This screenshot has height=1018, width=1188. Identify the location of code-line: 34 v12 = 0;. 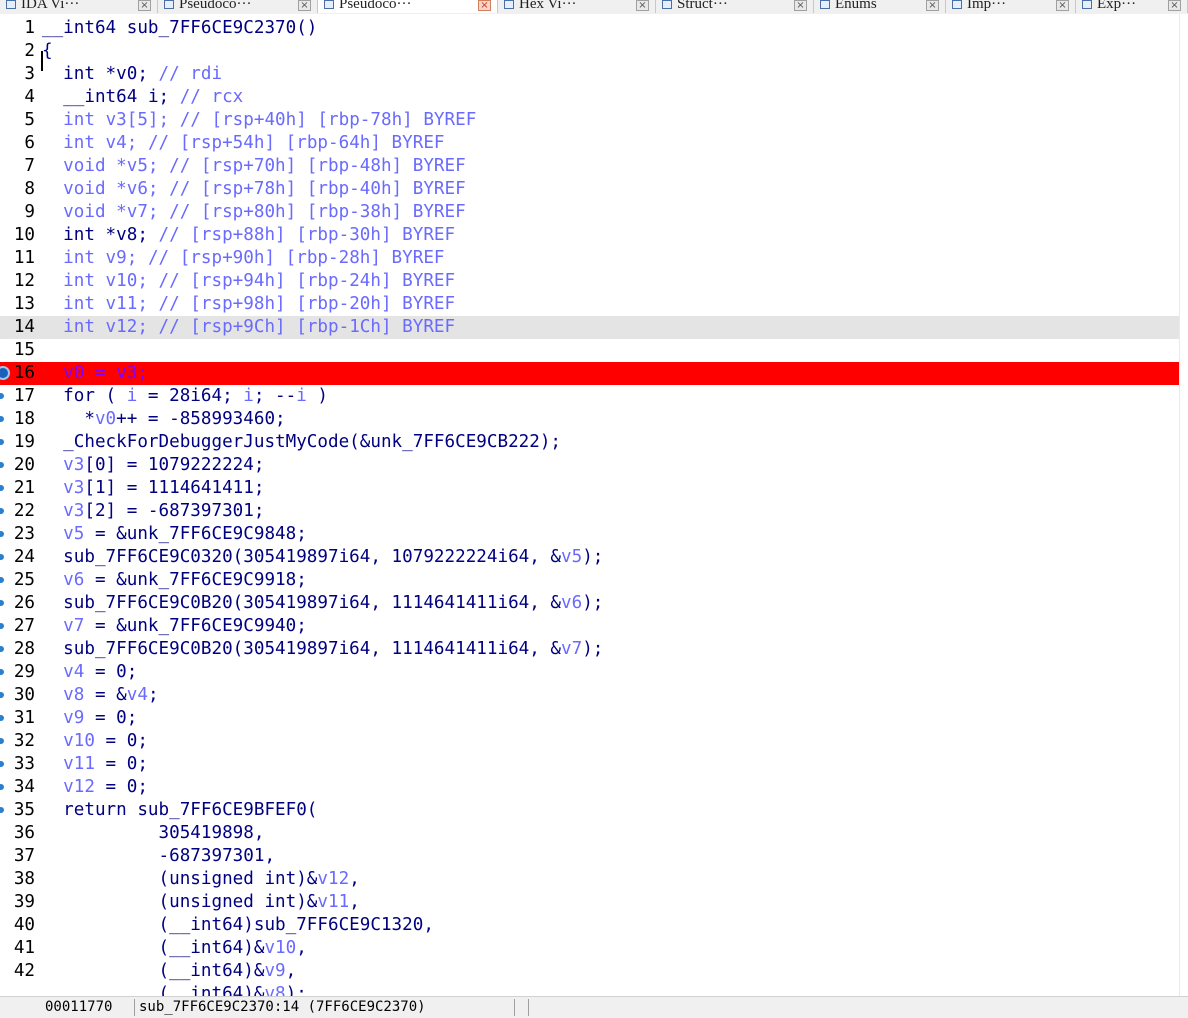
(590, 787).